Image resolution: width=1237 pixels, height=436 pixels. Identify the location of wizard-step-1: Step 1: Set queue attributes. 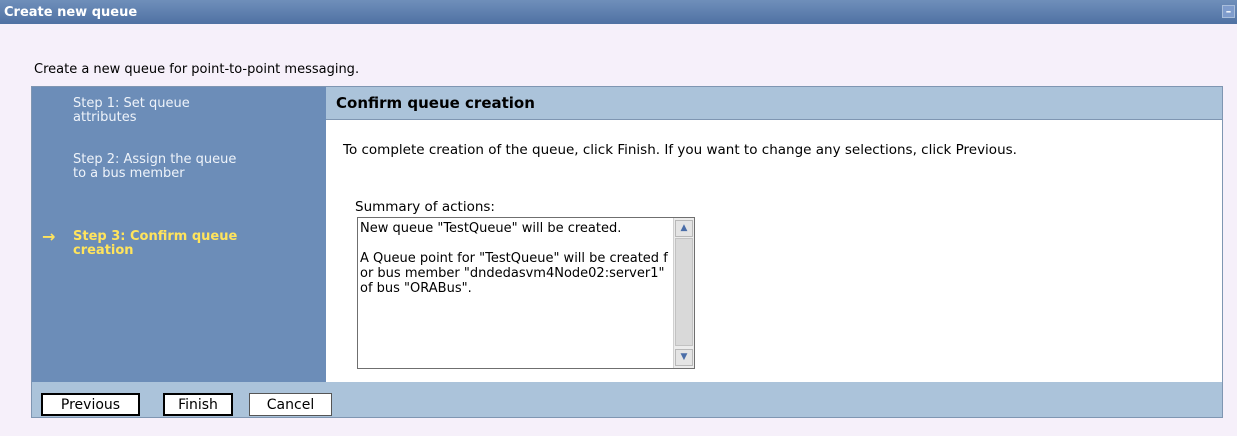
(163, 111).